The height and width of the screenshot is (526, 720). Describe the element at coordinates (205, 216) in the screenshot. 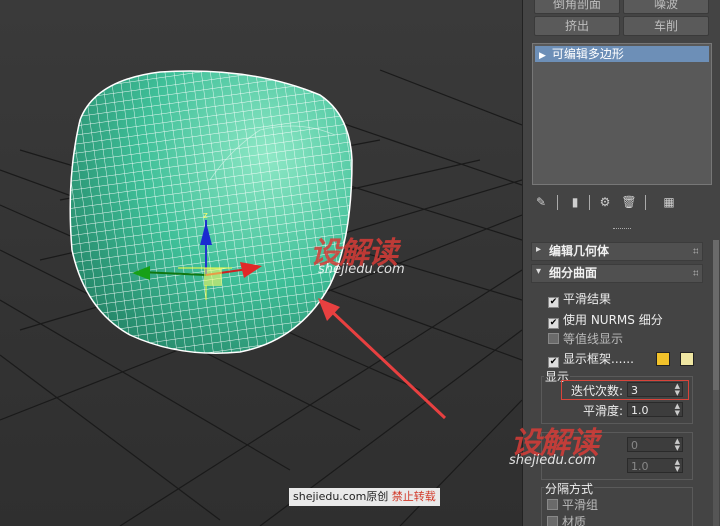

I see `svg-text: z` at that location.